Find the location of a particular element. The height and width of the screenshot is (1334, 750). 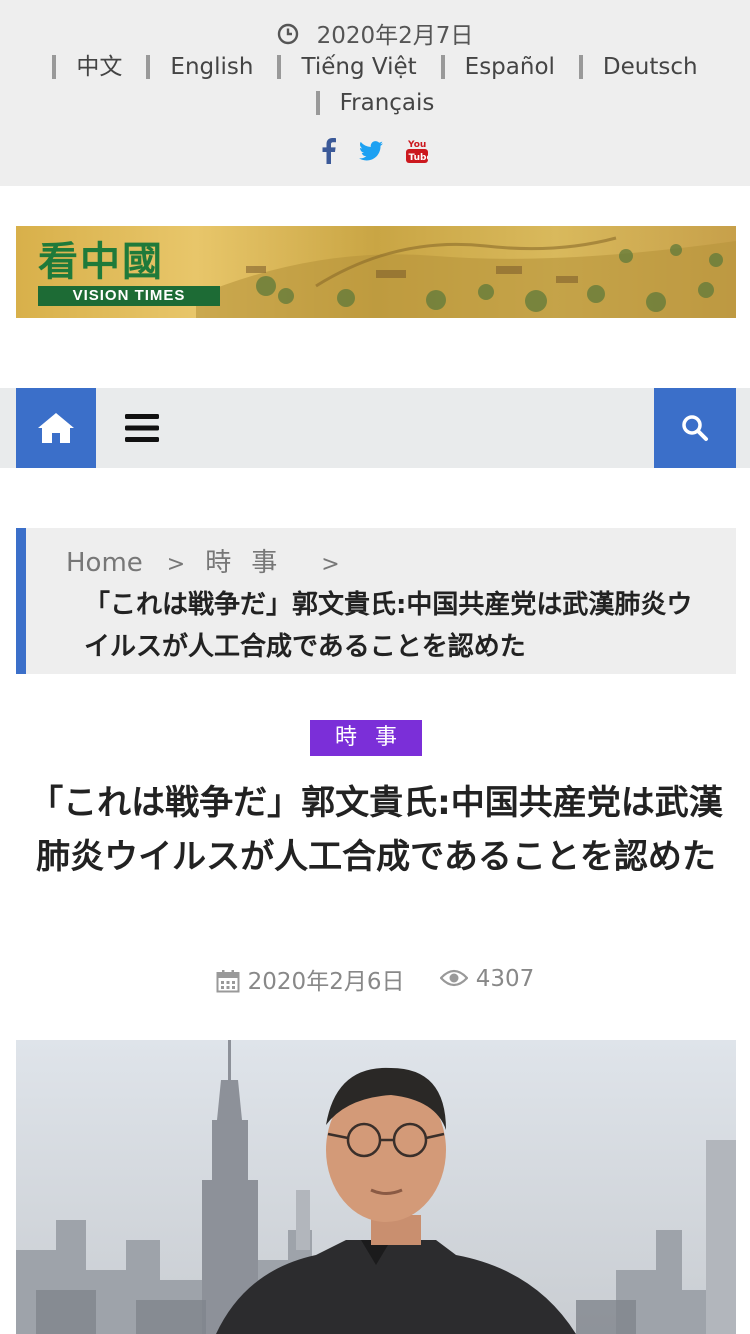

breadcrumb-path: Home > 時事 > is located at coordinates (213, 560).